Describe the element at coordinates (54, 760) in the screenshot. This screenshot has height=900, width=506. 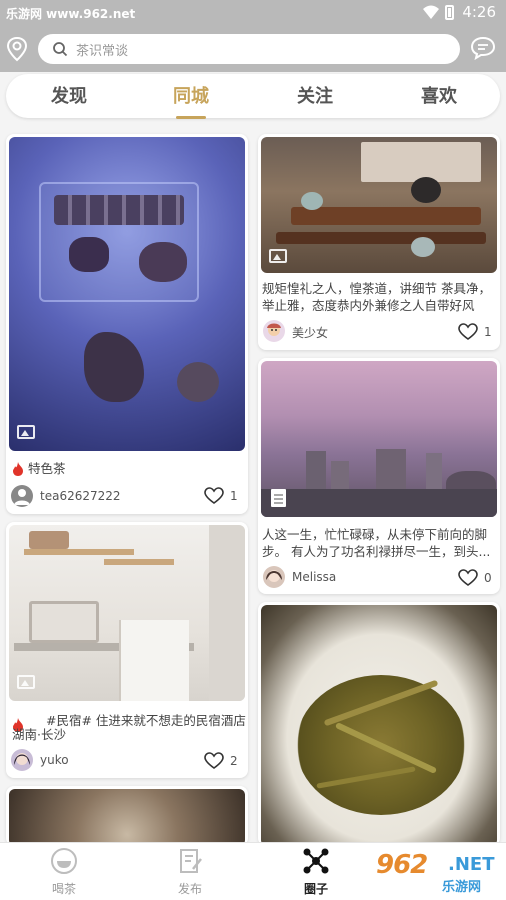
I see `username: yuko` at that location.